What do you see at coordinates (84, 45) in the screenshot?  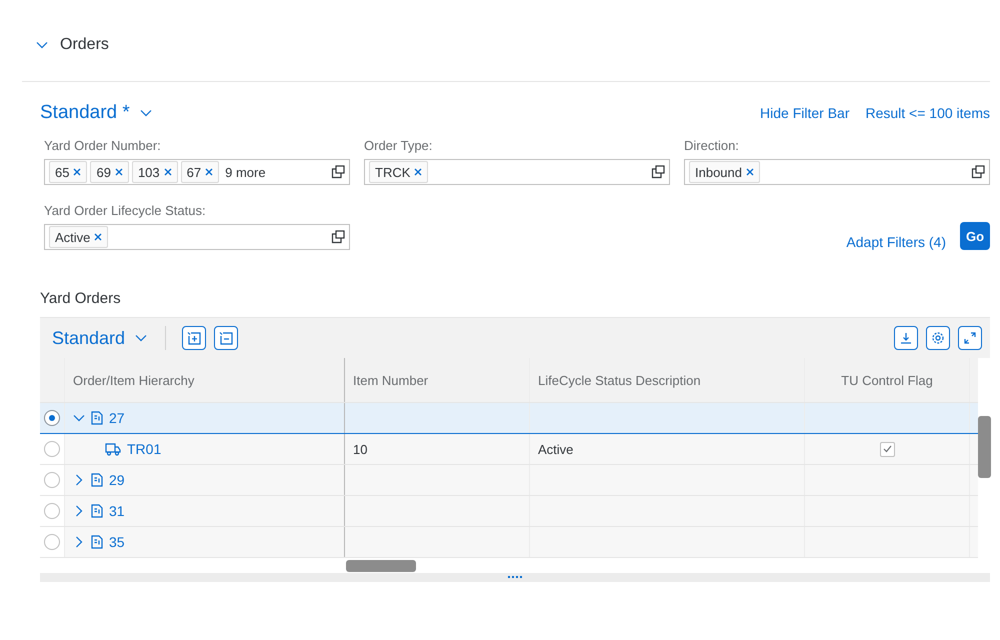 I see `section-title: Orders` at bounding box center [84, 45].